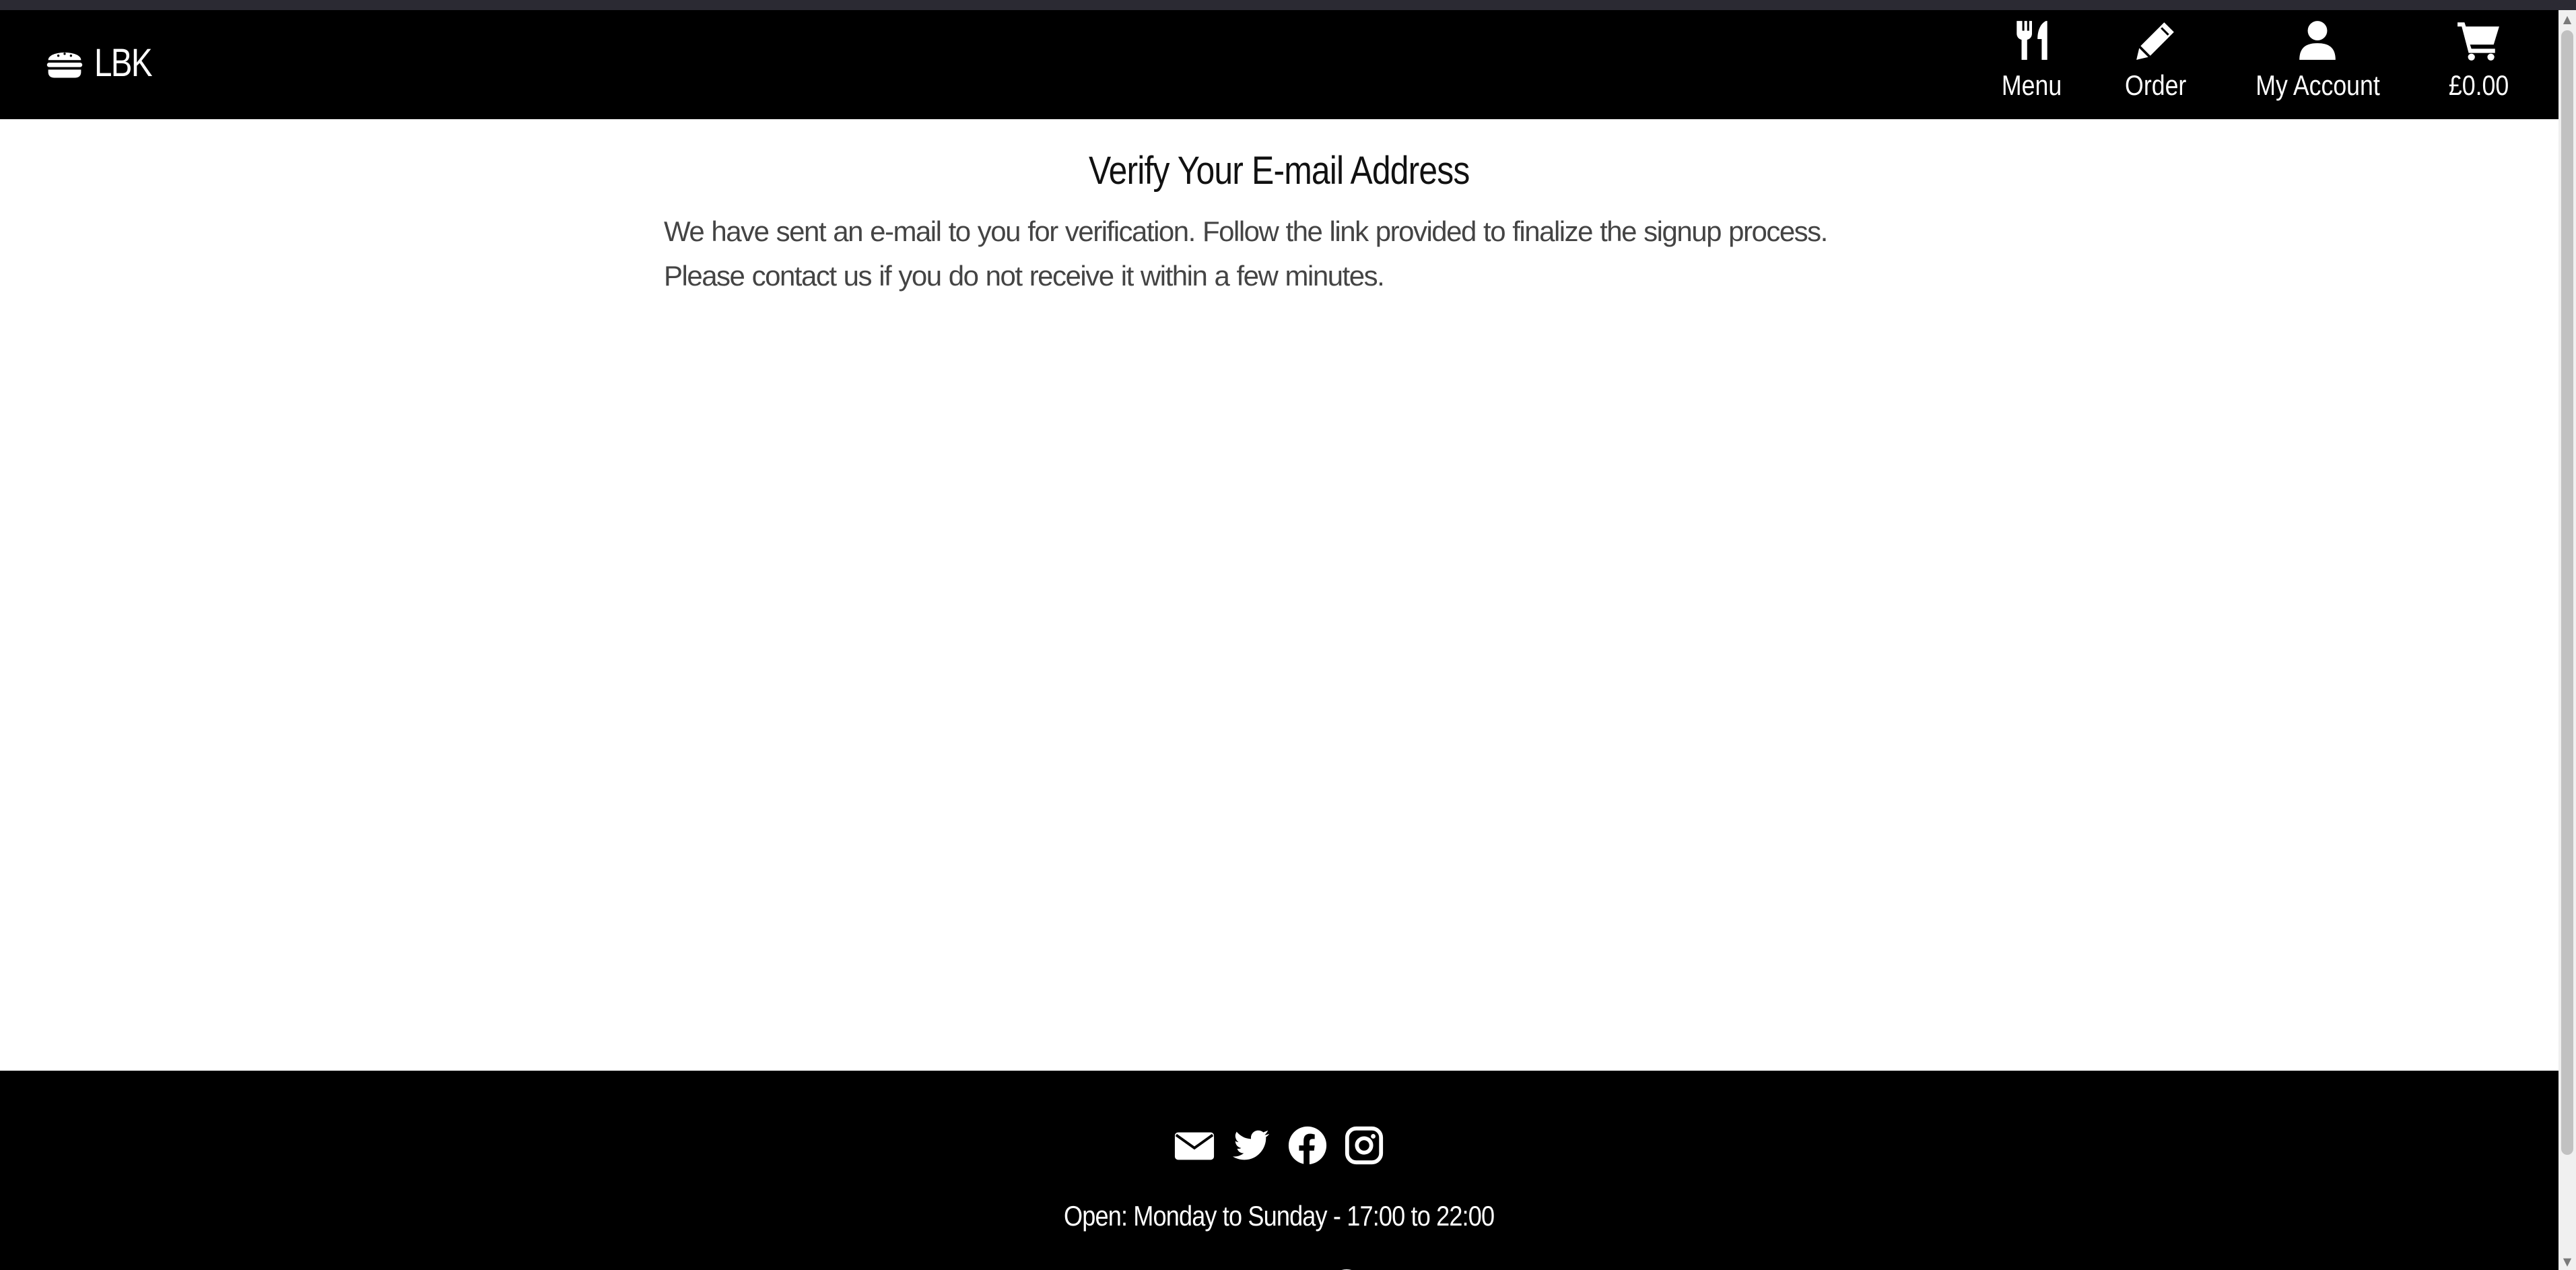  Describe the element at coordinates (2155, 41) in the screenshot. I see `pencil-icon` at that location.